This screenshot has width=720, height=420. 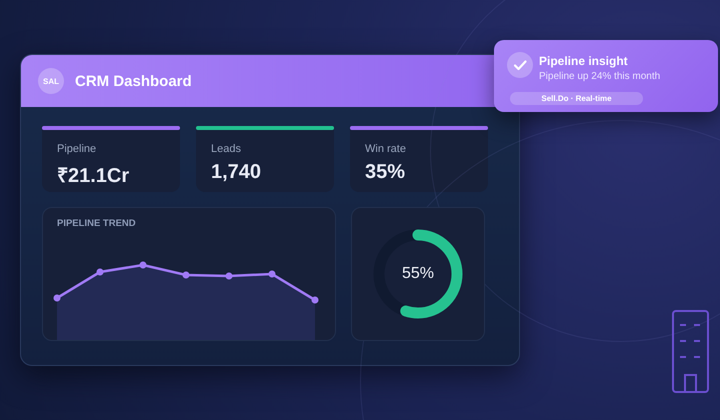 What do you see at coordinates (96, 223) in the screenshot?
I see `panel-title: PIPELINE TREND` at bounding box center [96, 223].